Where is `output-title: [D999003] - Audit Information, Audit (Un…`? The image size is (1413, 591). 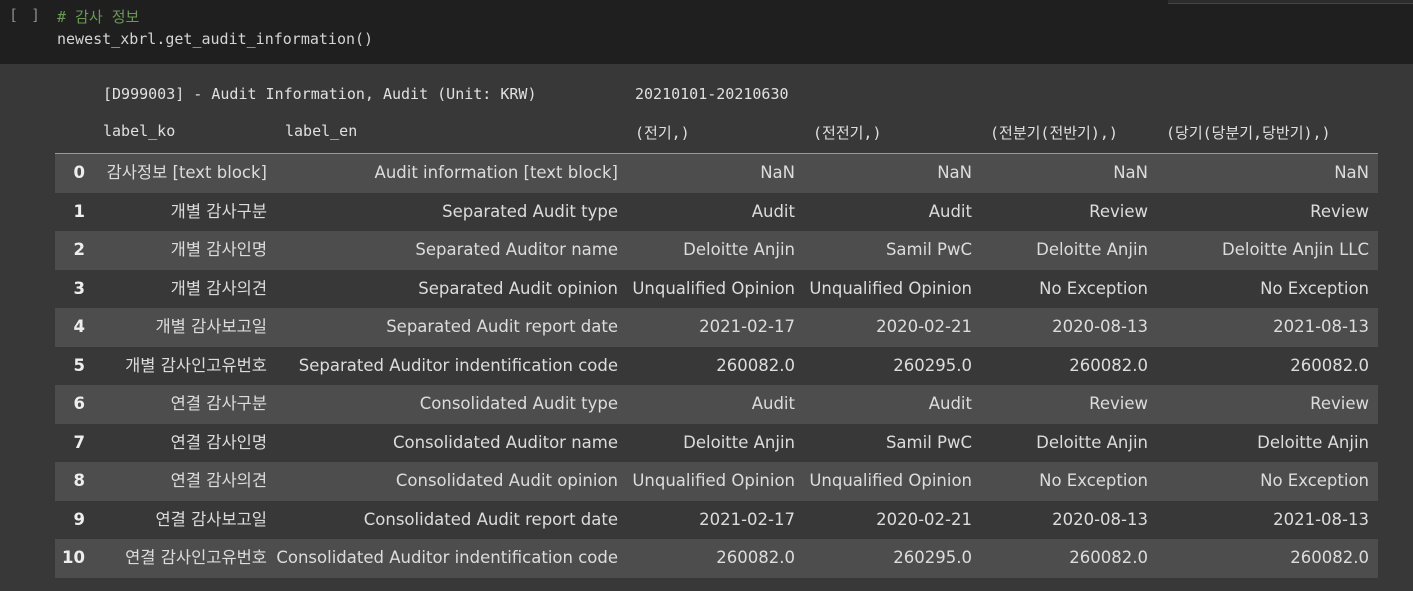
output-title: [D999003] - Audit Information, Audit (Un… is located at coordinates (320, 94).